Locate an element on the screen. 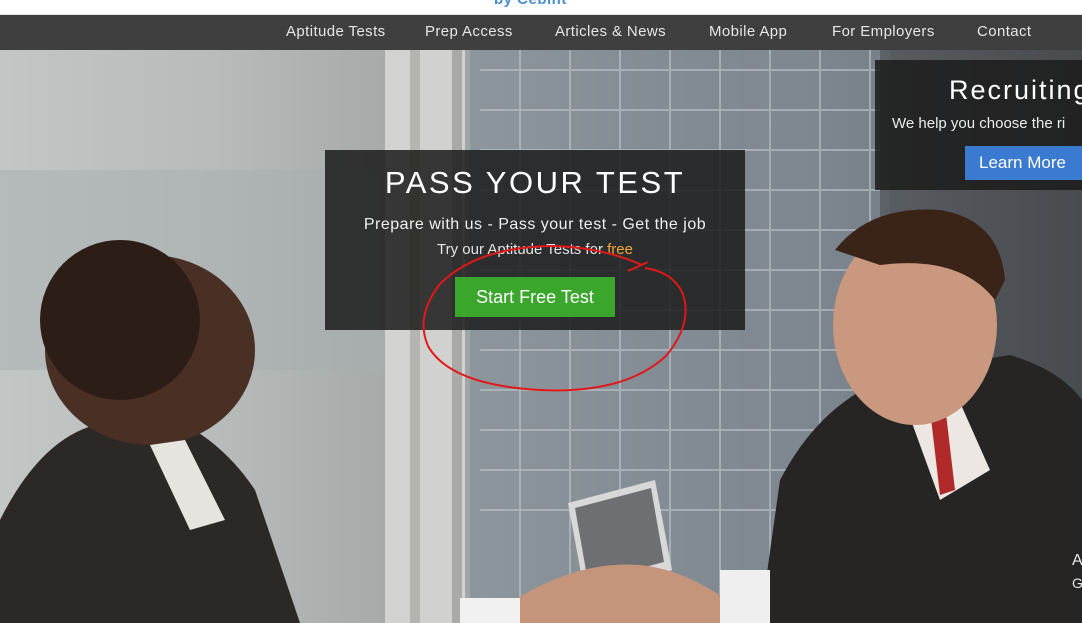 This screenshot has height=623, width=1082. try-prefix: Try our Aptitude Tests for is located at coordinates (522, 249).